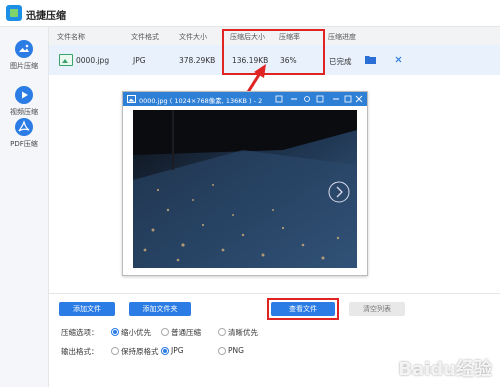  I want to click on folder-icon, so click(370, 59).